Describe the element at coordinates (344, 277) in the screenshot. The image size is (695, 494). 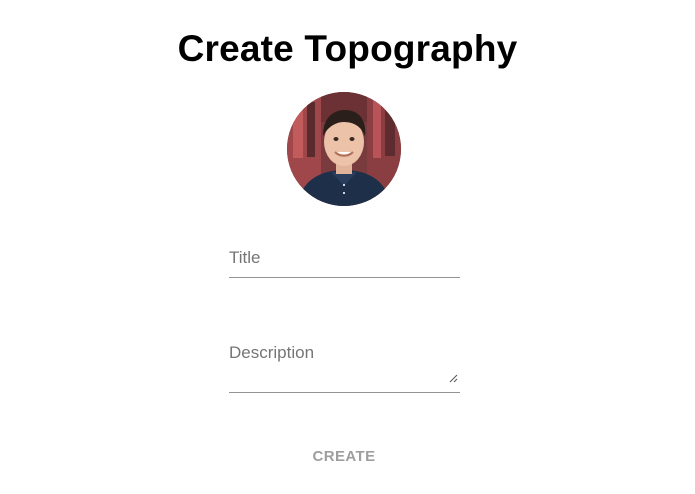
I see `title-underline` at that location.